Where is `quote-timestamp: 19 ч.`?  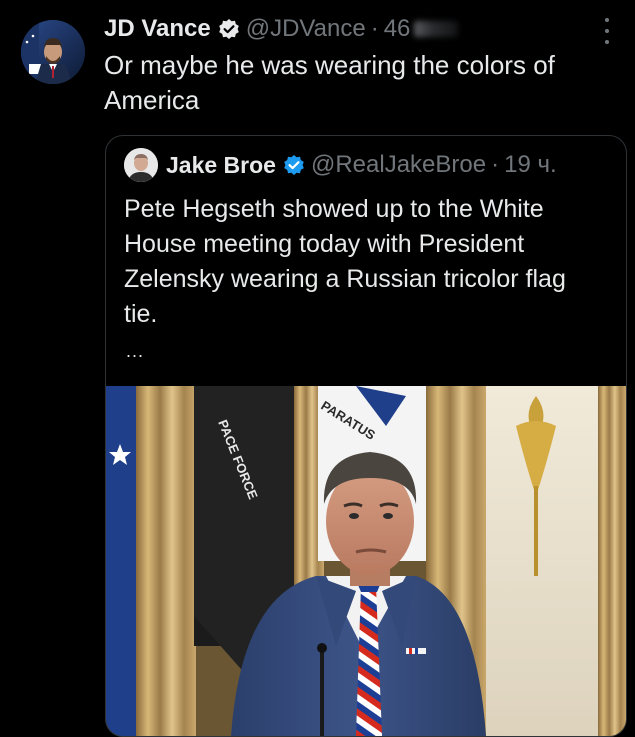
quote-timestamp: 19 ч. is located at coordinates (530, 165).